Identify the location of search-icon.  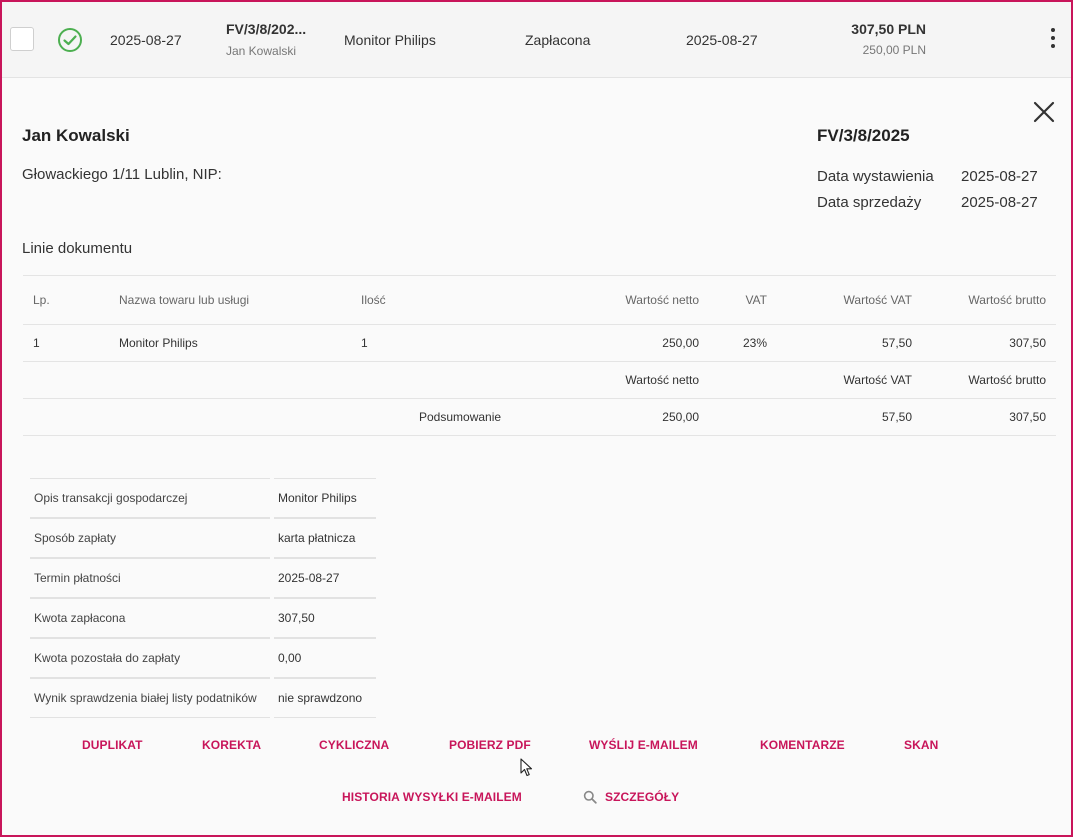
(590, 797).